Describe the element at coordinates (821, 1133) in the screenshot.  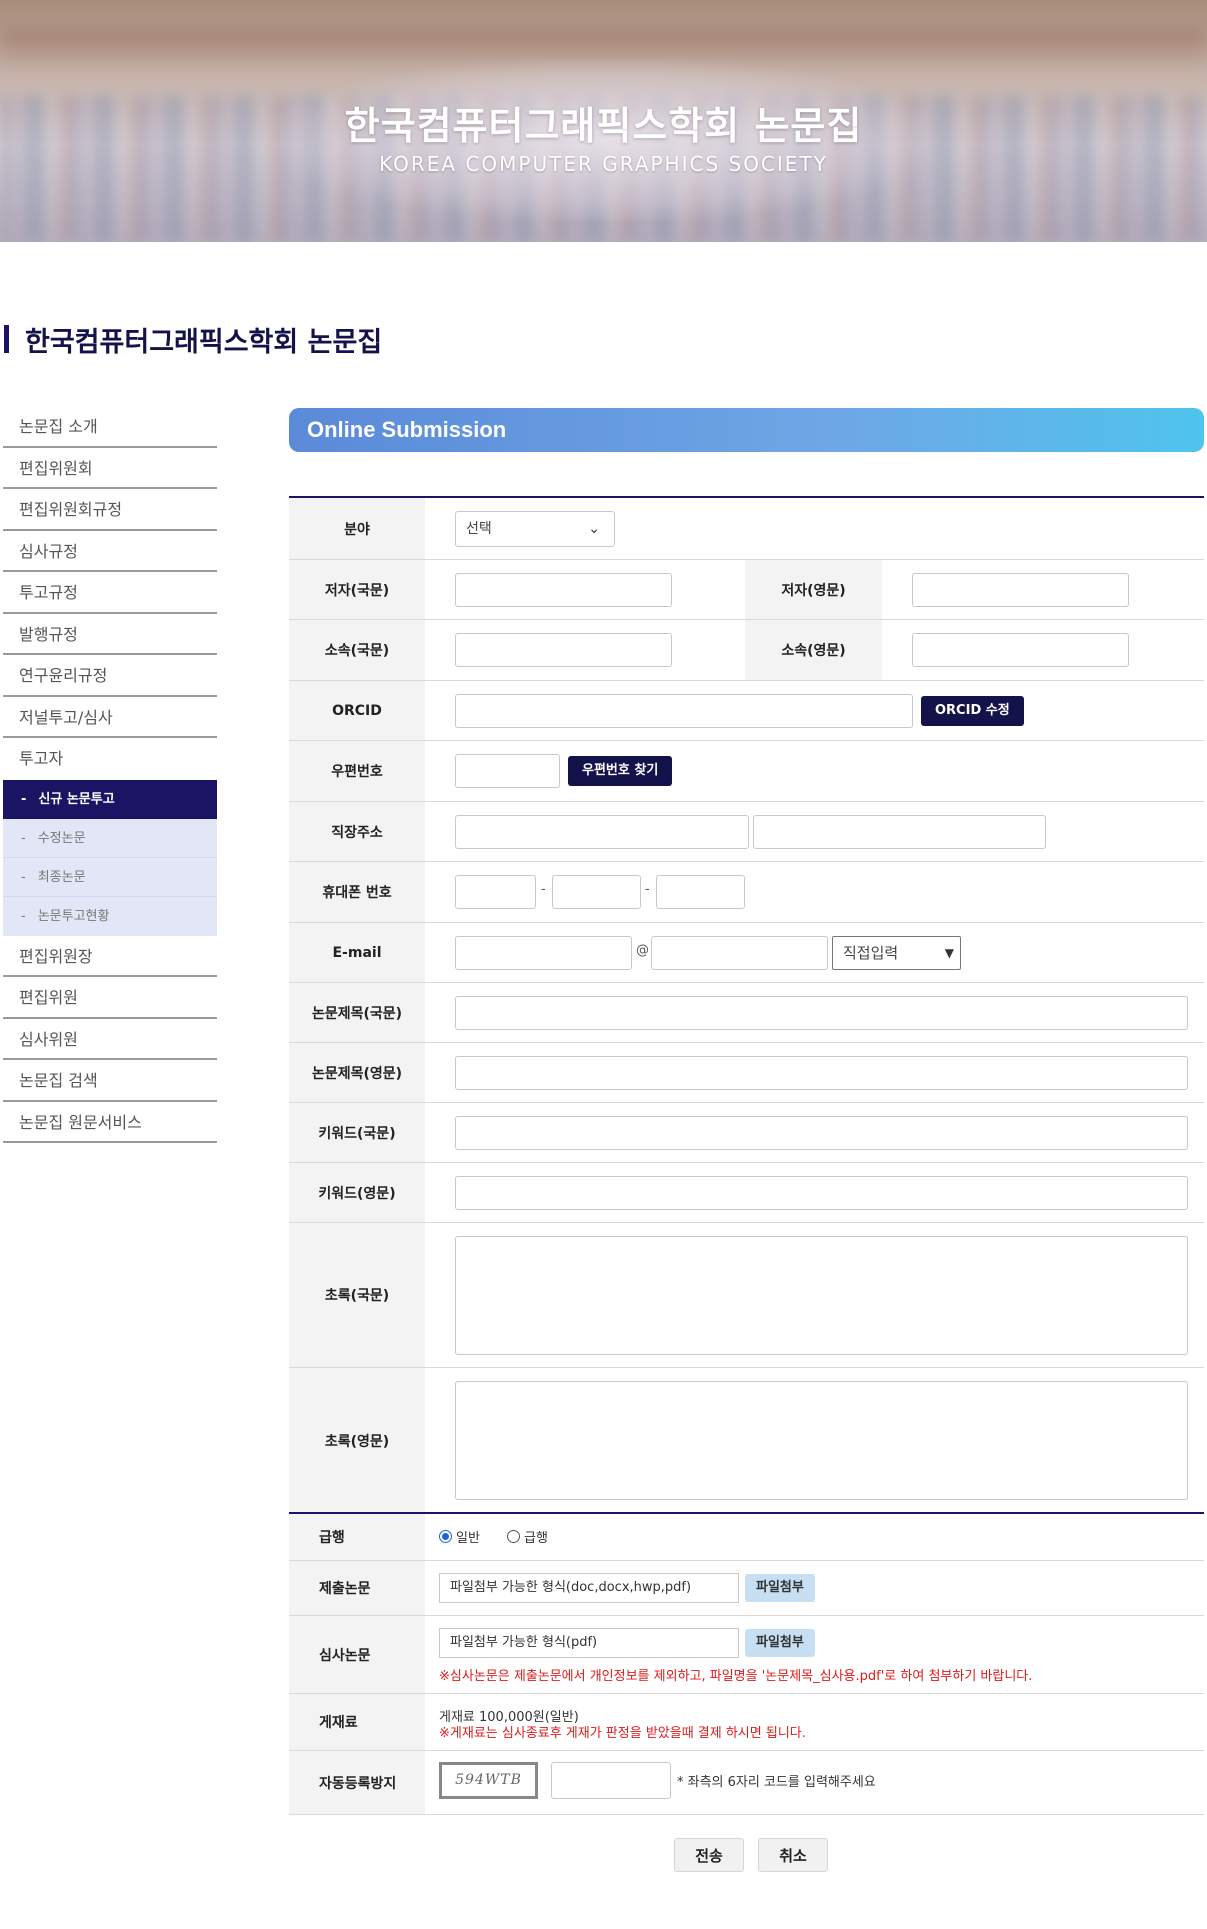
I see `keyword-kr-input` at that location.